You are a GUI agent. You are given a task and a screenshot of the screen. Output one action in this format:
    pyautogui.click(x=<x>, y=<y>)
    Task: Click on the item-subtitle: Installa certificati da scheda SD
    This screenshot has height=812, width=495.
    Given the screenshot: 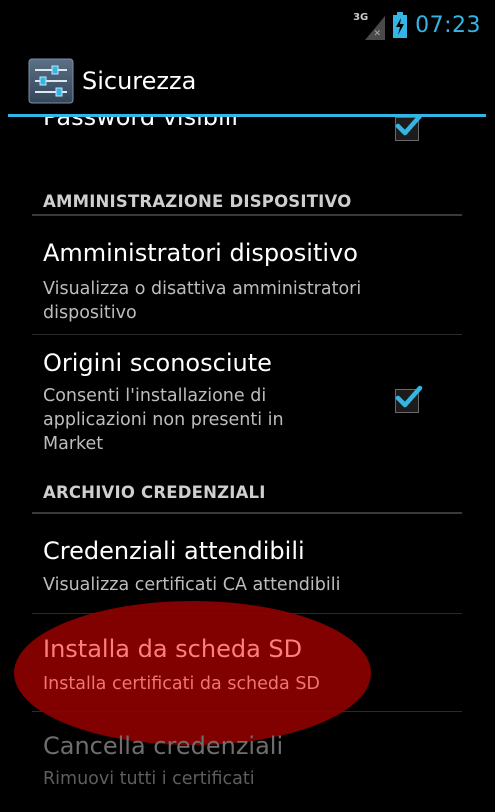 What is the action you would take?
    pyautogui.click(x=181, y=684)
    